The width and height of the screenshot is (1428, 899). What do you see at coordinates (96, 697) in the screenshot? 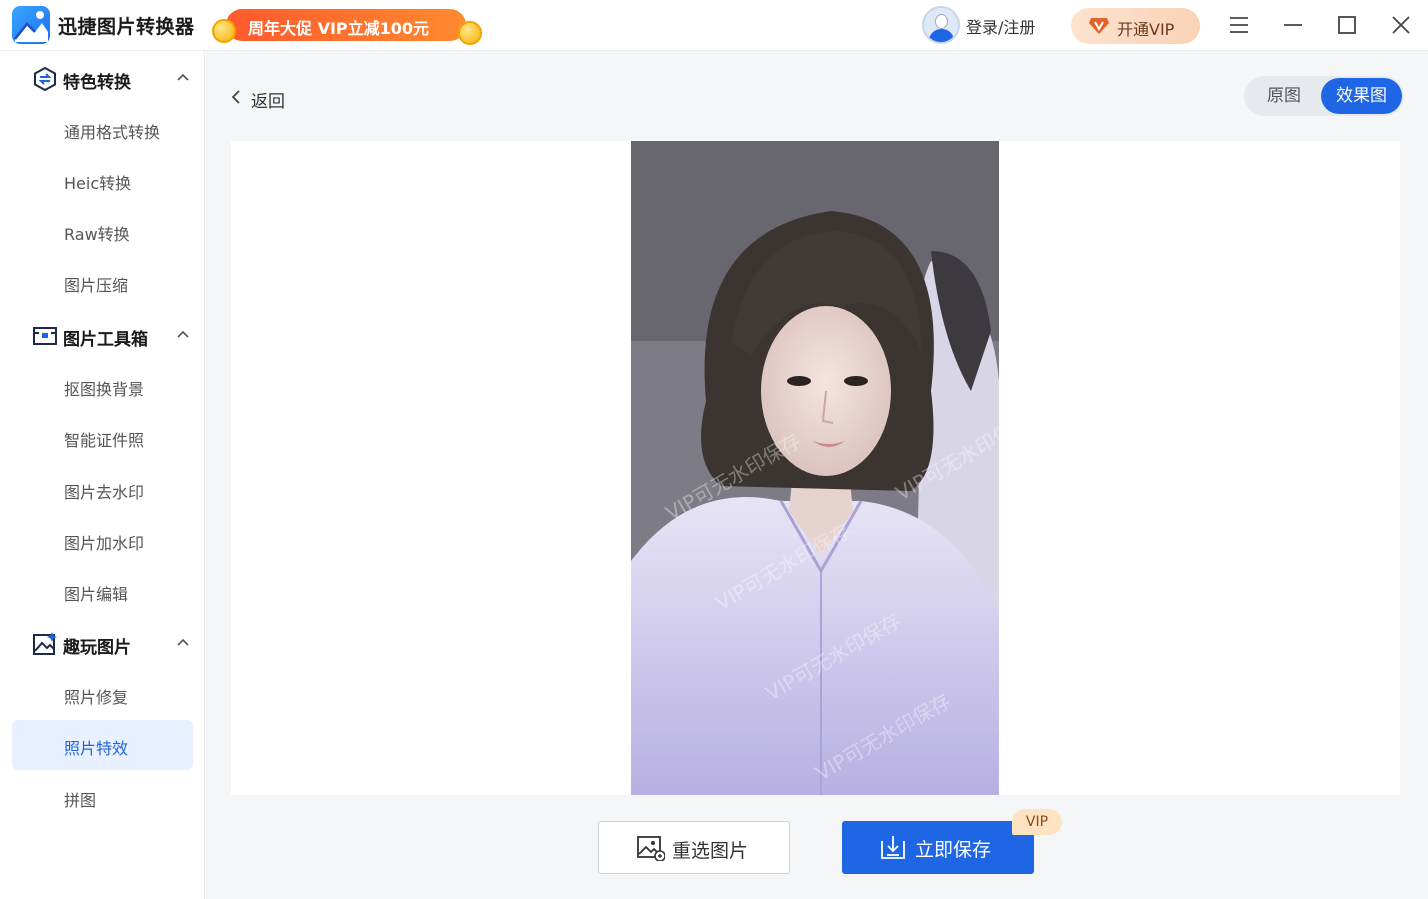
I see `sidebar-item-label: 照片修复` at bounding box center [96, 697].